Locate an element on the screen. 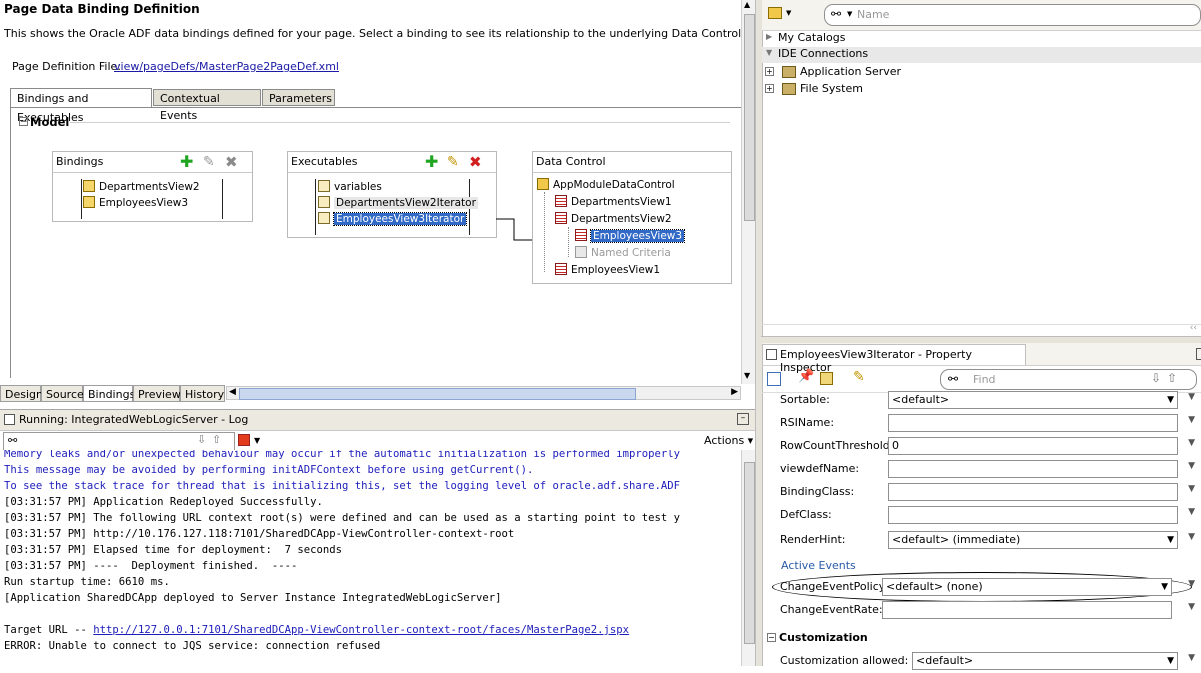  new-catalog-dropdown-icon: ▼ is located at coordinates (788, 13).